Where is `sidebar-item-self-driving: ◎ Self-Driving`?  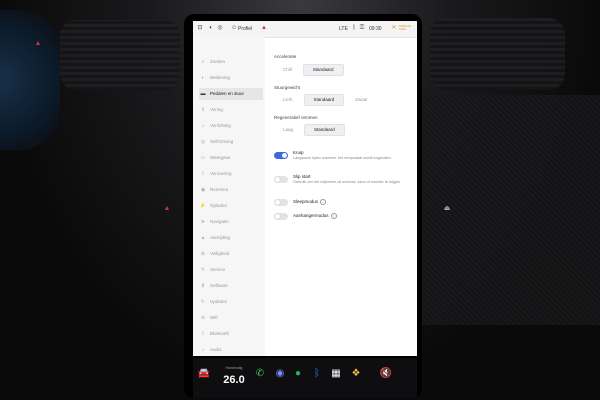
sidebar-item-self-driving: ◎ Self-Driving is located at coordinates (231, 142).